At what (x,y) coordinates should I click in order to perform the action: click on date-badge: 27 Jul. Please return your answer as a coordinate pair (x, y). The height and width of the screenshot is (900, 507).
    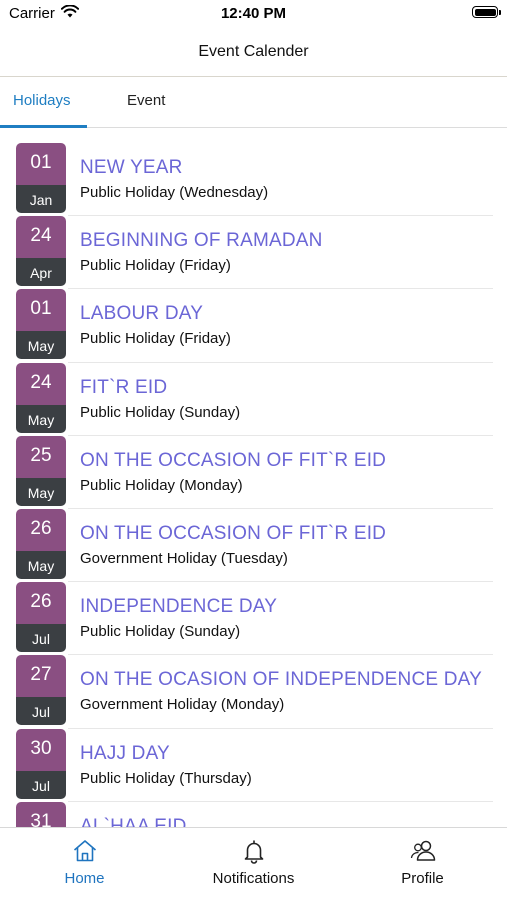
    Looking at the image, I should click on (41, 690).